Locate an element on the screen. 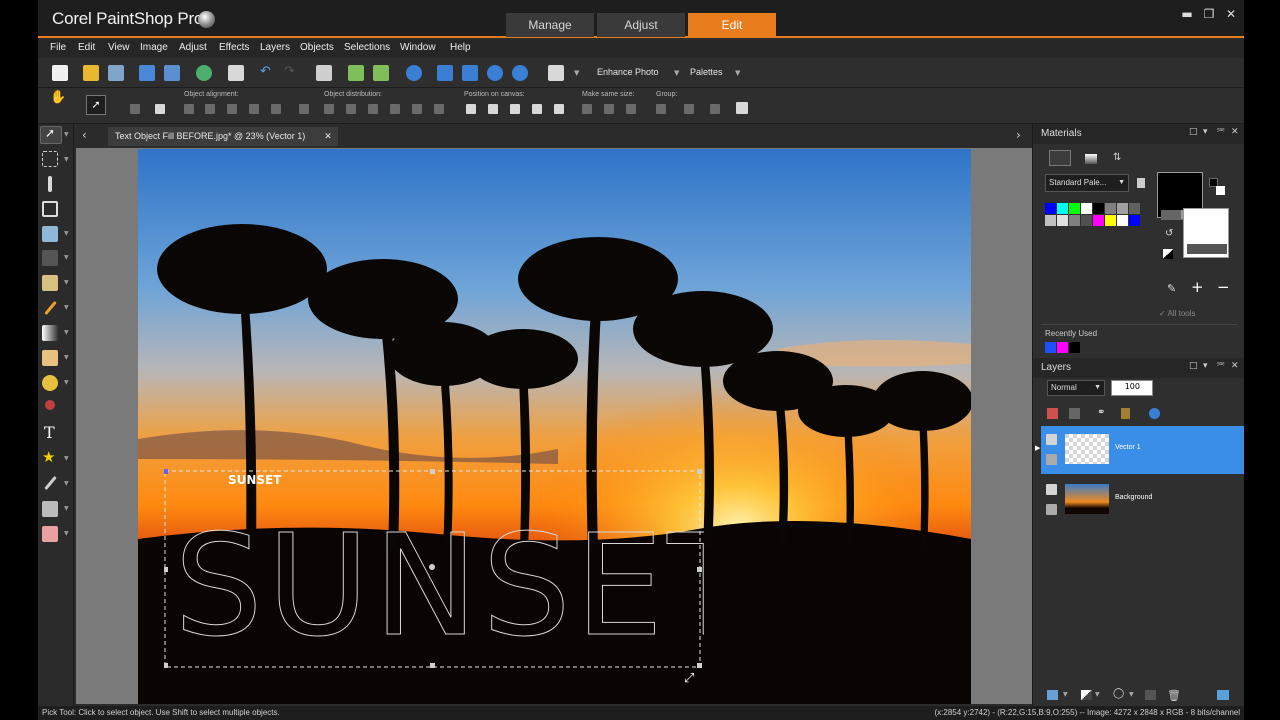 This screenshot has height=720, width=1280. edit-points-icon is located at coordinates (135, 109).